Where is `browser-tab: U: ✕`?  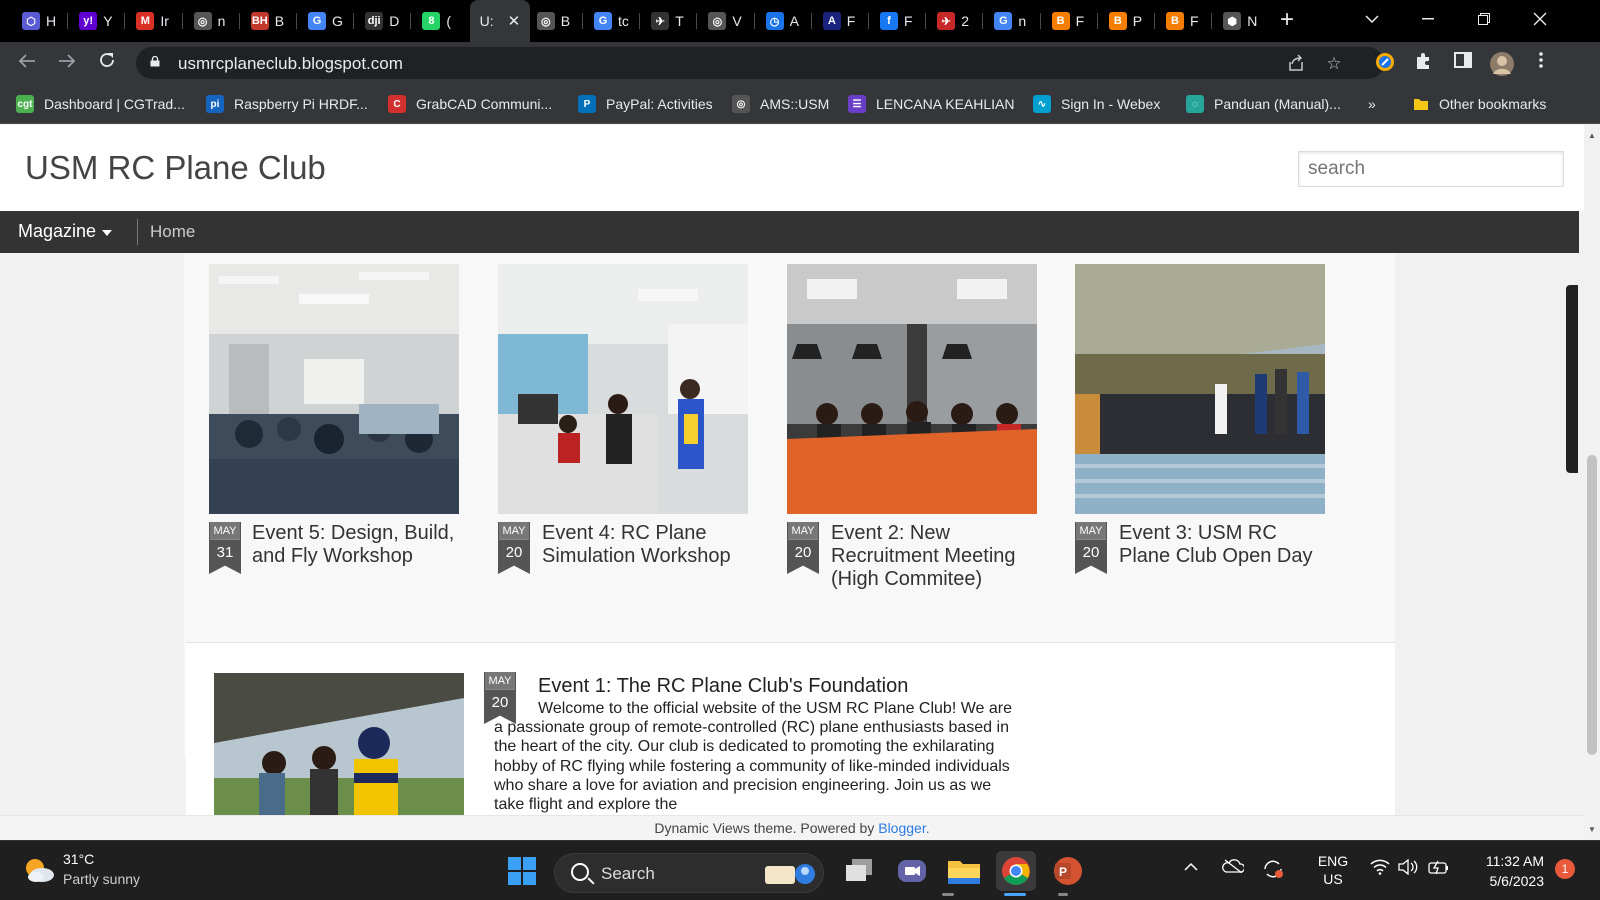 browser-tab: U: ✕ is located at coordinates (499, 21).